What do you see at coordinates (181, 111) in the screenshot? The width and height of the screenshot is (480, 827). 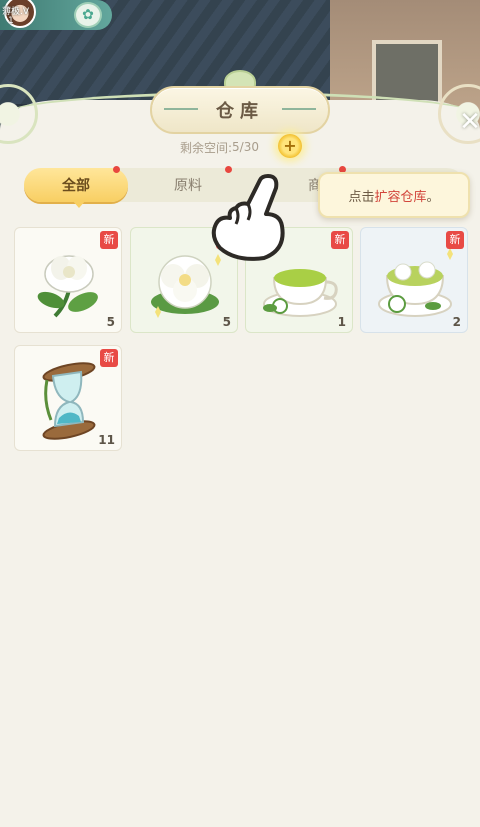 I see `ornament-left` at bounding box center [181, 111].